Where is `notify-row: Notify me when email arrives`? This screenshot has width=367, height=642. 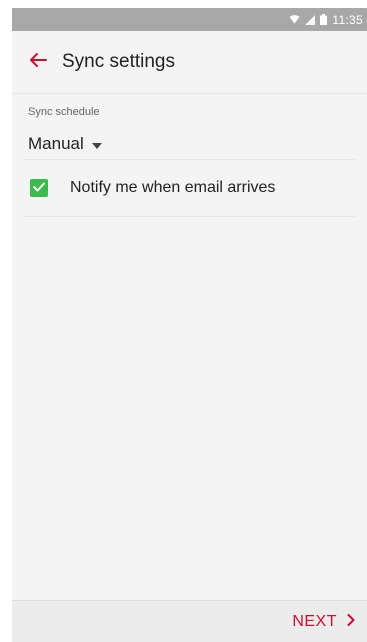
notify-row: Notify me when email arrives is located at coordinates (189, 188).